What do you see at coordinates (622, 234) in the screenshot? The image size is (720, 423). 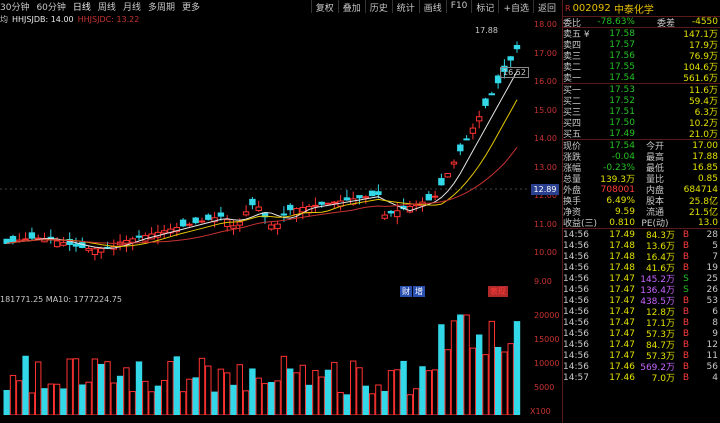 I see `tick-price: 17.49` at bounding box center [622, 234].